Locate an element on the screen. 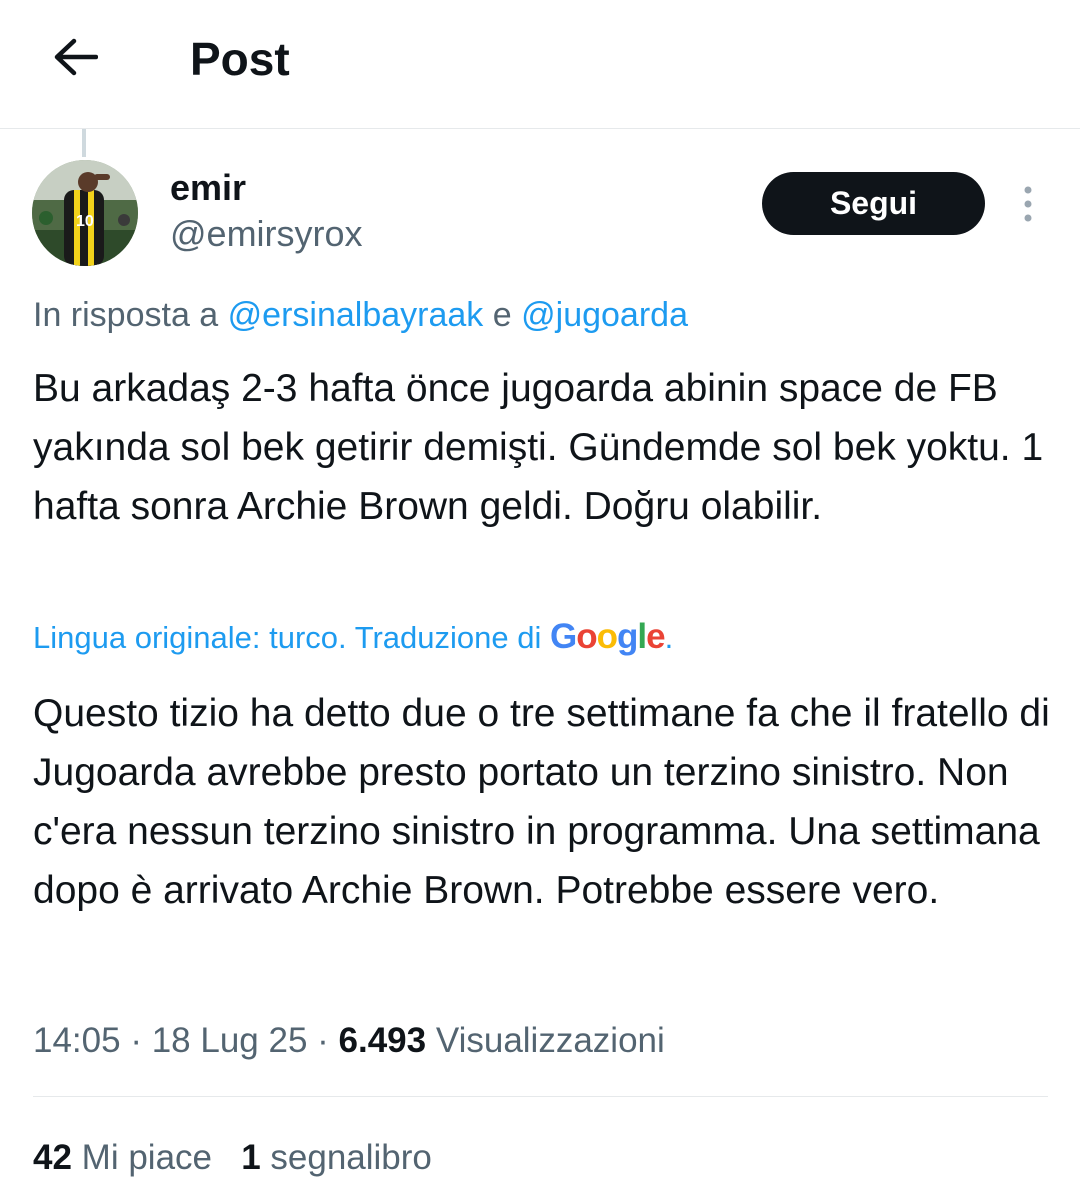 The image size is (1080, 1203). svg-text: 10 is located at coordinates (85, 221).